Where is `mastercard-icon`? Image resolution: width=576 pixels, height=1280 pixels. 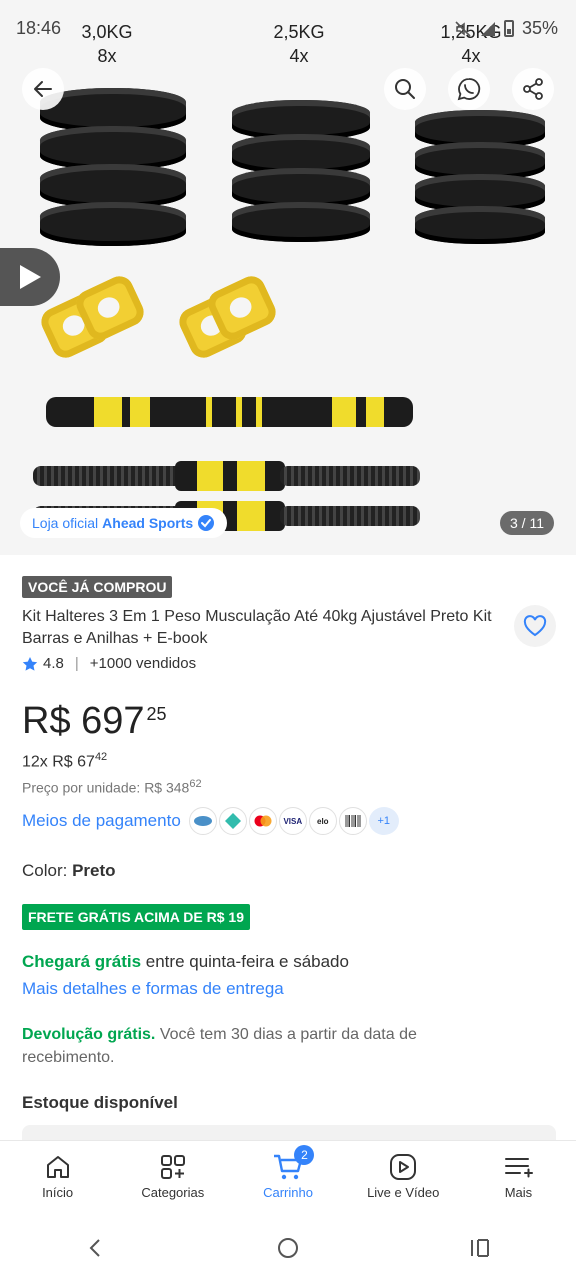 mastercard-icon is located at coordinates (262, 821).